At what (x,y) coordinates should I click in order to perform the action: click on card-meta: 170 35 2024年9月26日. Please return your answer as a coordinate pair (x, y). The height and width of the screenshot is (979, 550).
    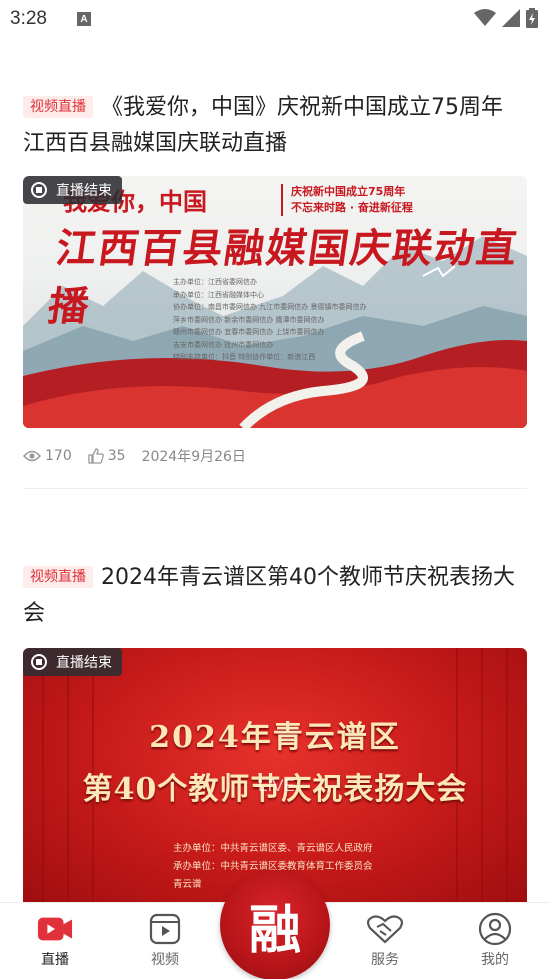
    Looking at the image, I should click on (275, 456).